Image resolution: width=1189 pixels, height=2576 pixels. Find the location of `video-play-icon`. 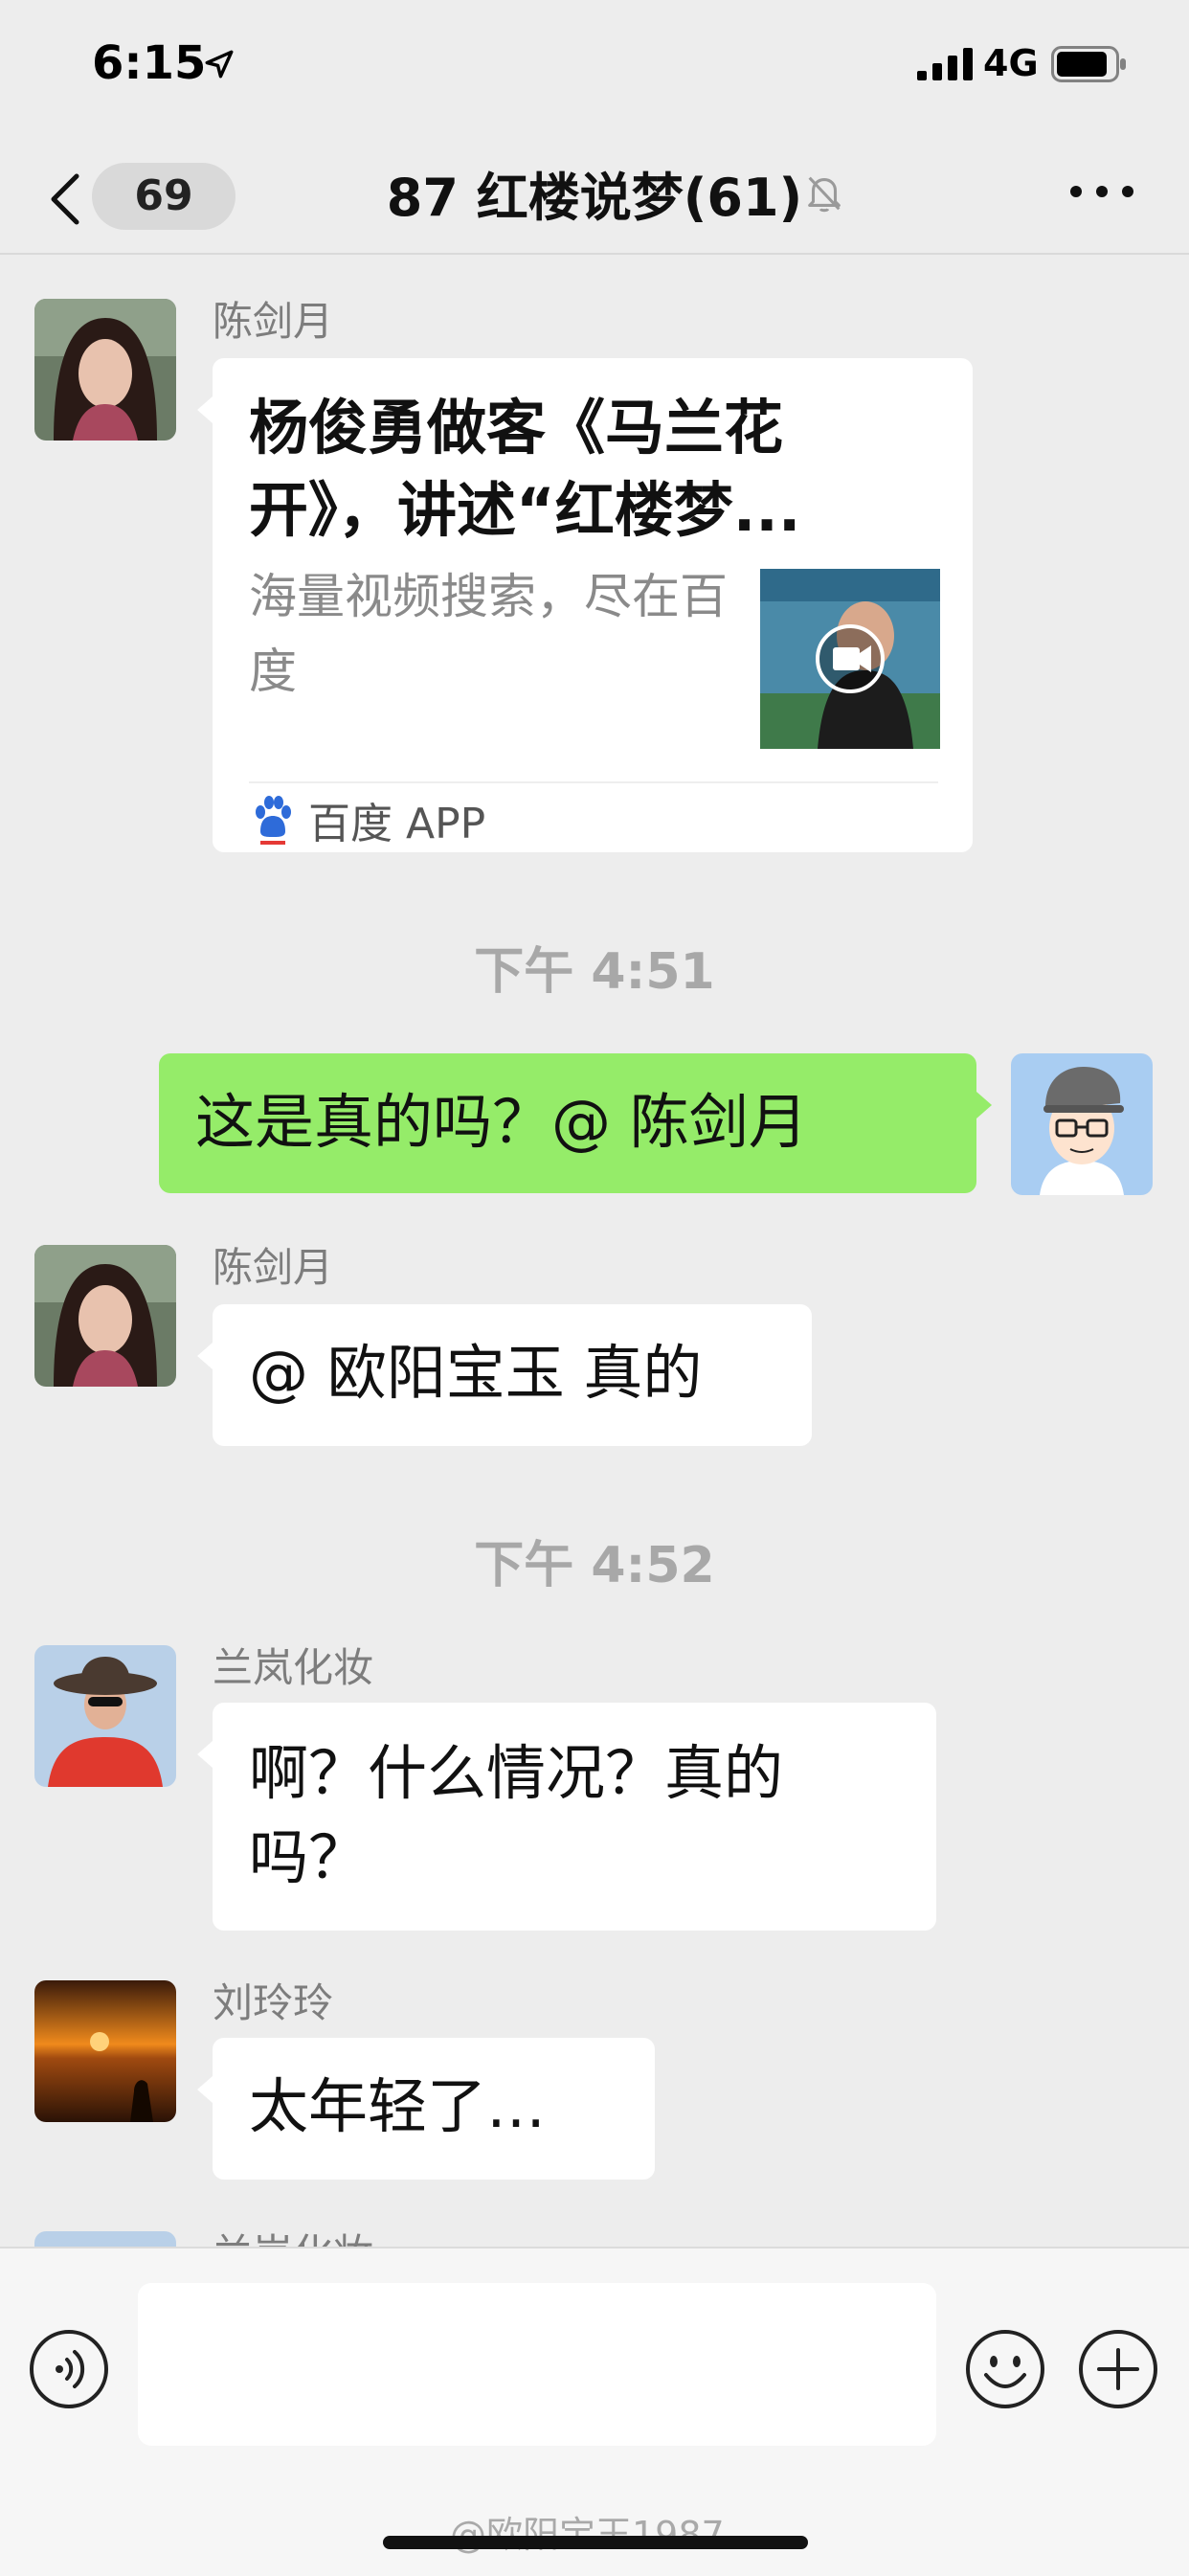

video-play-icon is located at coordinates (852, 658).